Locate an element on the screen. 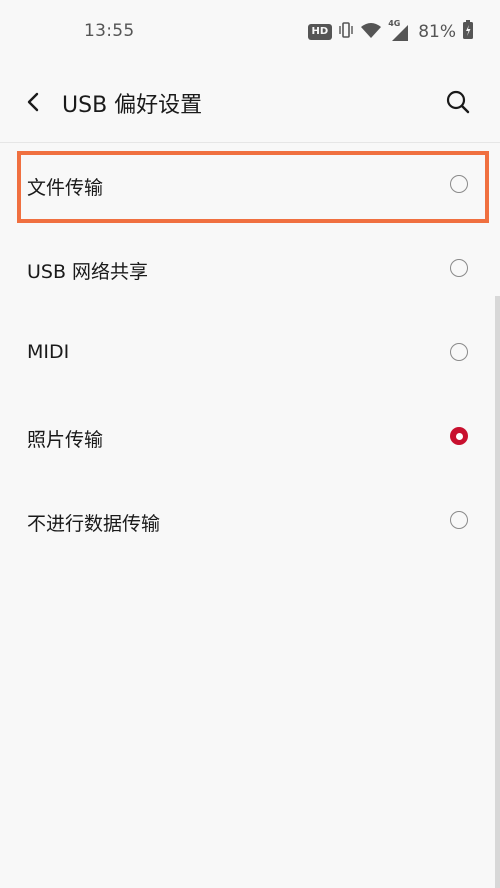  battery-charging-icon is located at coordinates (468, 32).